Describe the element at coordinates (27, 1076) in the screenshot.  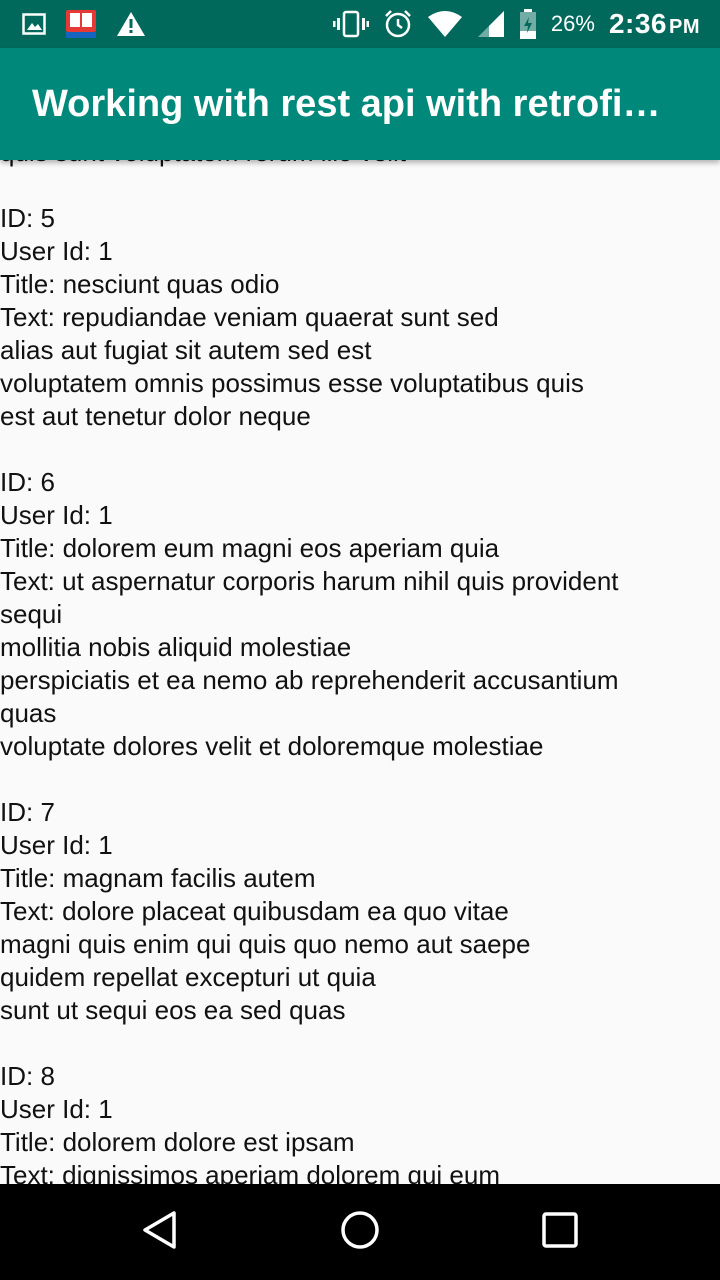
I see `post-id: ID: 8` at that location.